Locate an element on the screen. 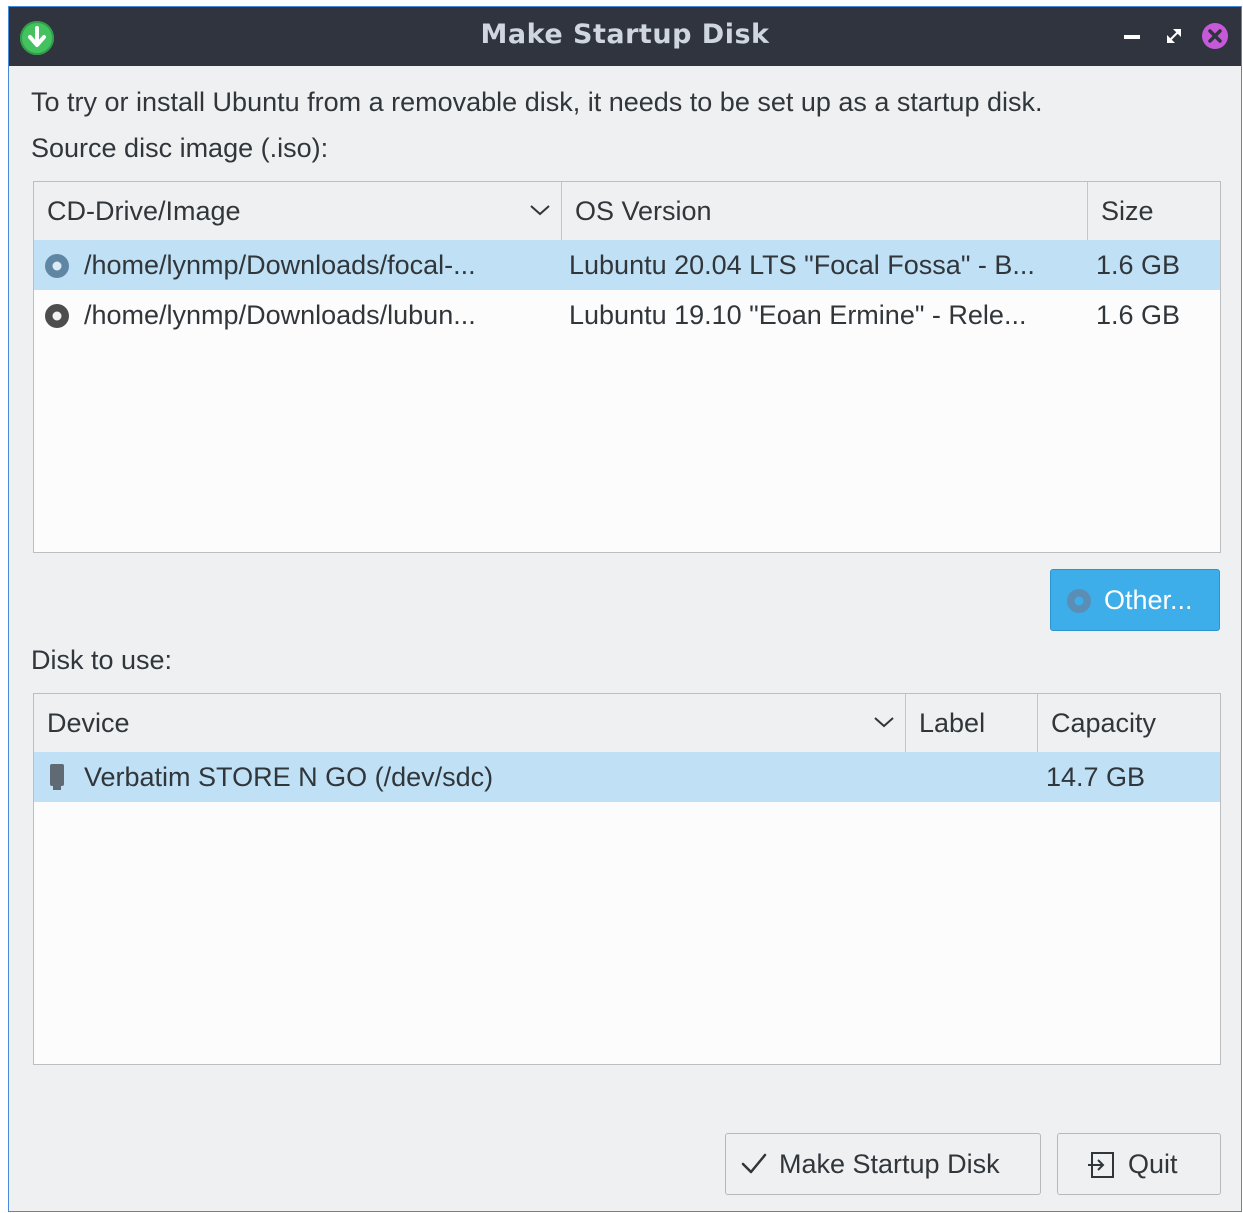  label-cell is located at coordinates (974, 777).